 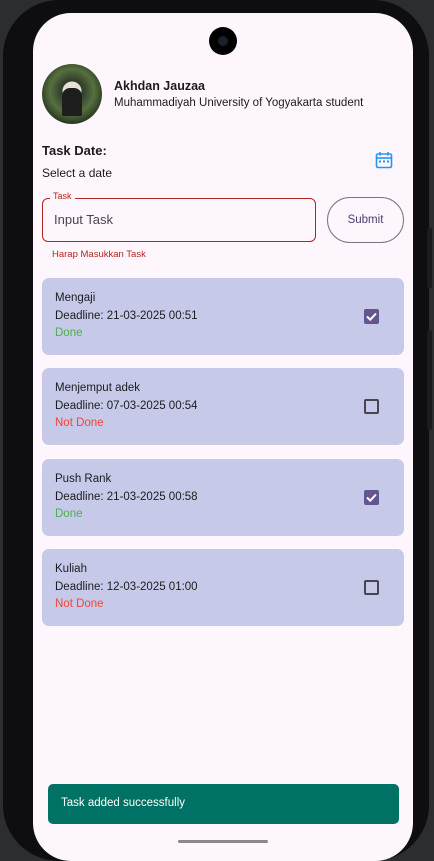 What do you see at coordinates (83, 479) in the screenshot?
I see `task-title: Push Rank` at bounding box center [83, 479].